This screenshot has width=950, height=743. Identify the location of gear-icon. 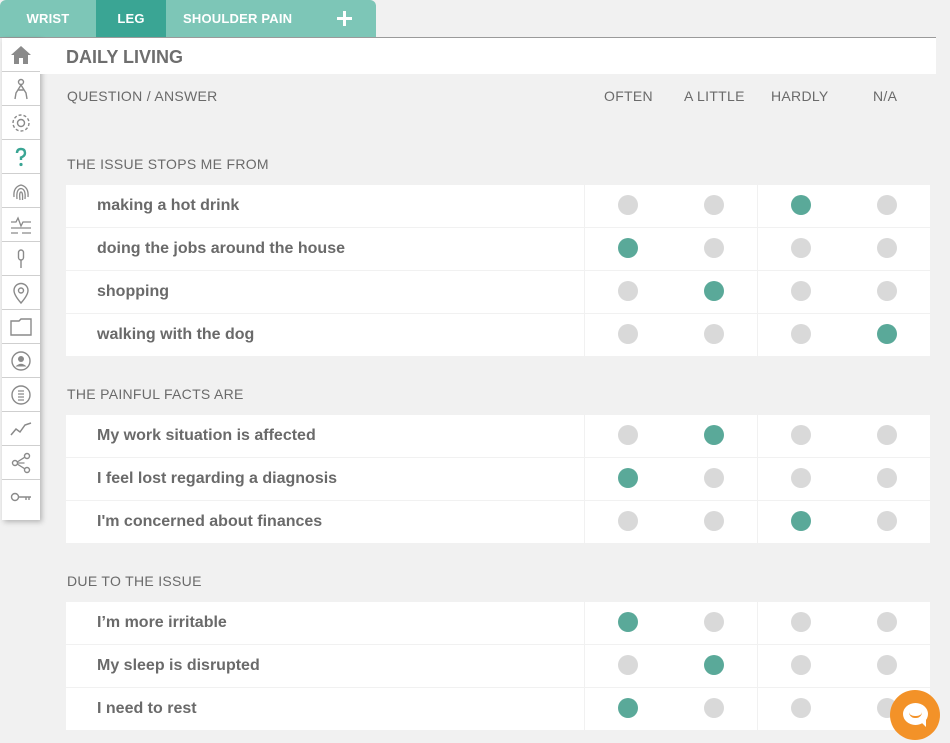
(21, 122).